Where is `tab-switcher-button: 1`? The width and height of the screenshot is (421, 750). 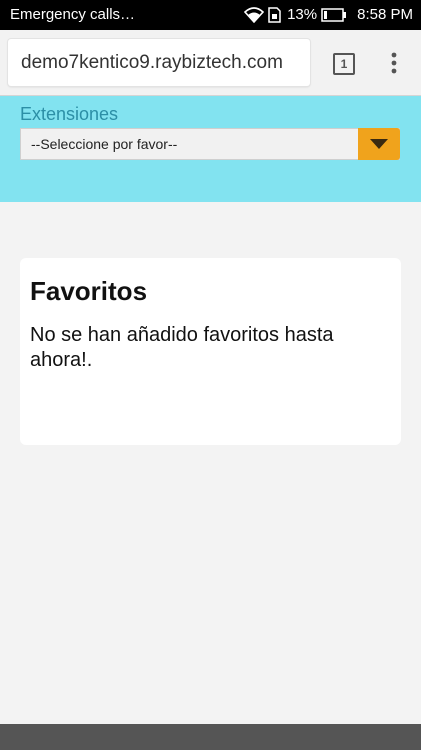
tab-switcher-button: 1 is located at coordinates (344, 64).